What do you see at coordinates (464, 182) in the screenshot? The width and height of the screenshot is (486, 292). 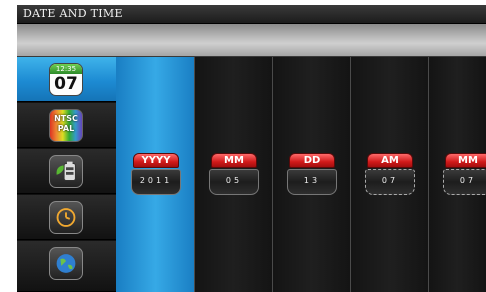 I see `minute-value: 07` at bounding box center [464, 182].